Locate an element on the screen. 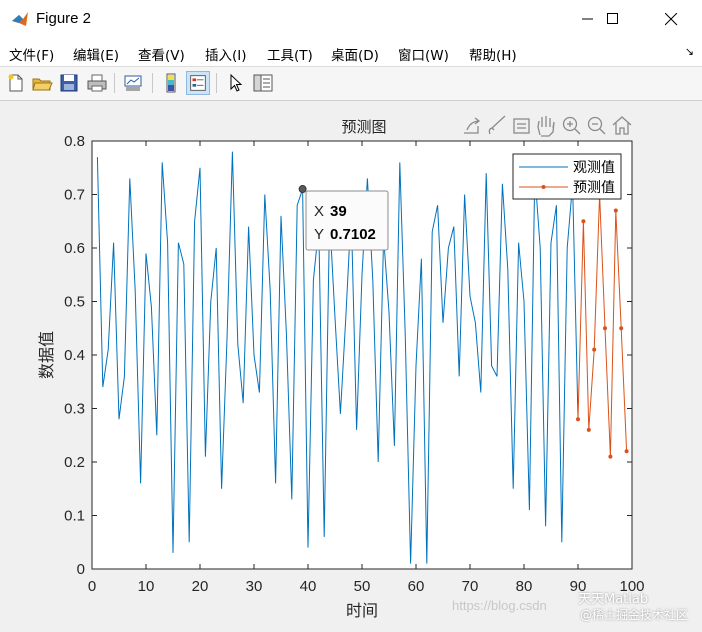 This screenshot has width=702, height=632. new-figure-icon is located at coordinates (16, 83).